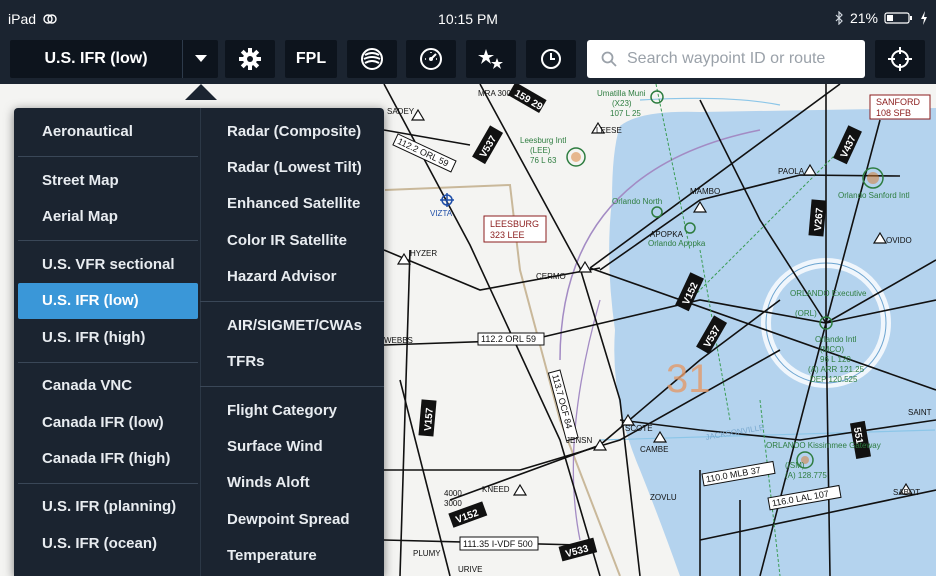 The image size is (936, 576). I want to click on menu-column-divider, so click(200, 342).